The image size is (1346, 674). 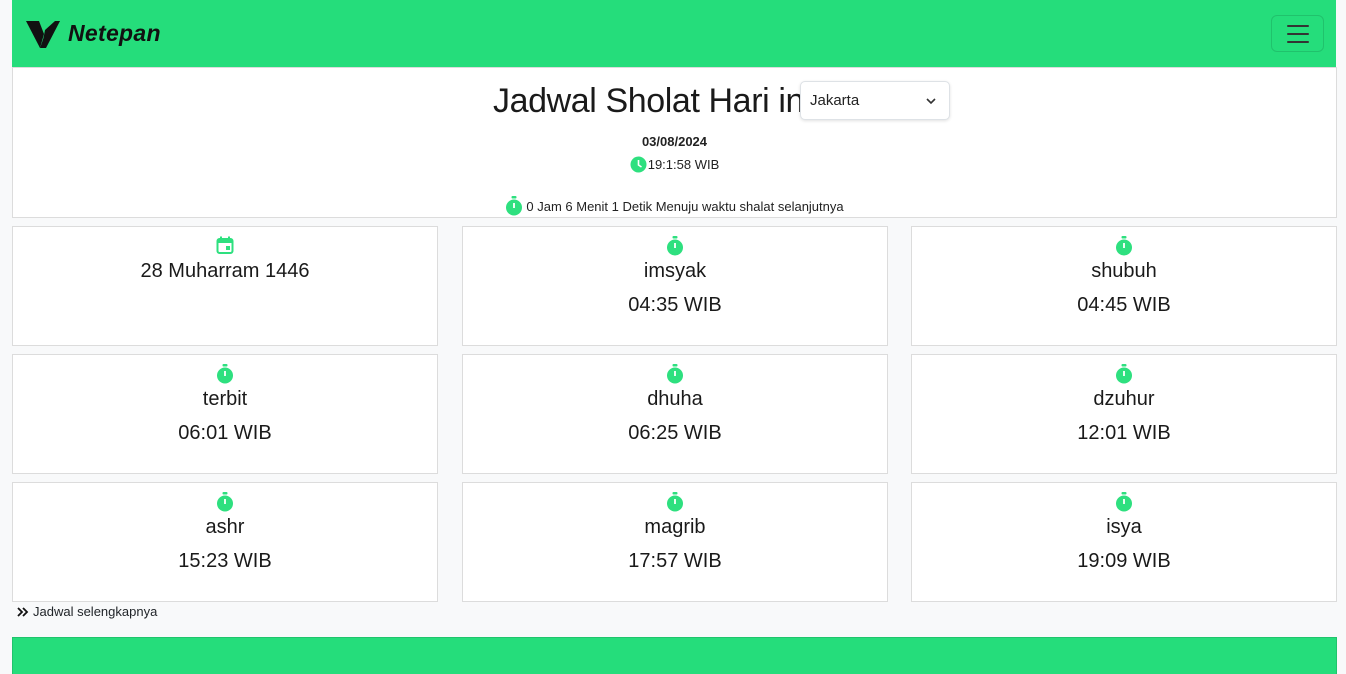 What do you see at coordinates (1124, 399) in the screenshot?
I see `prayer-name: dzuhur` at bounding box center [1124, 399].